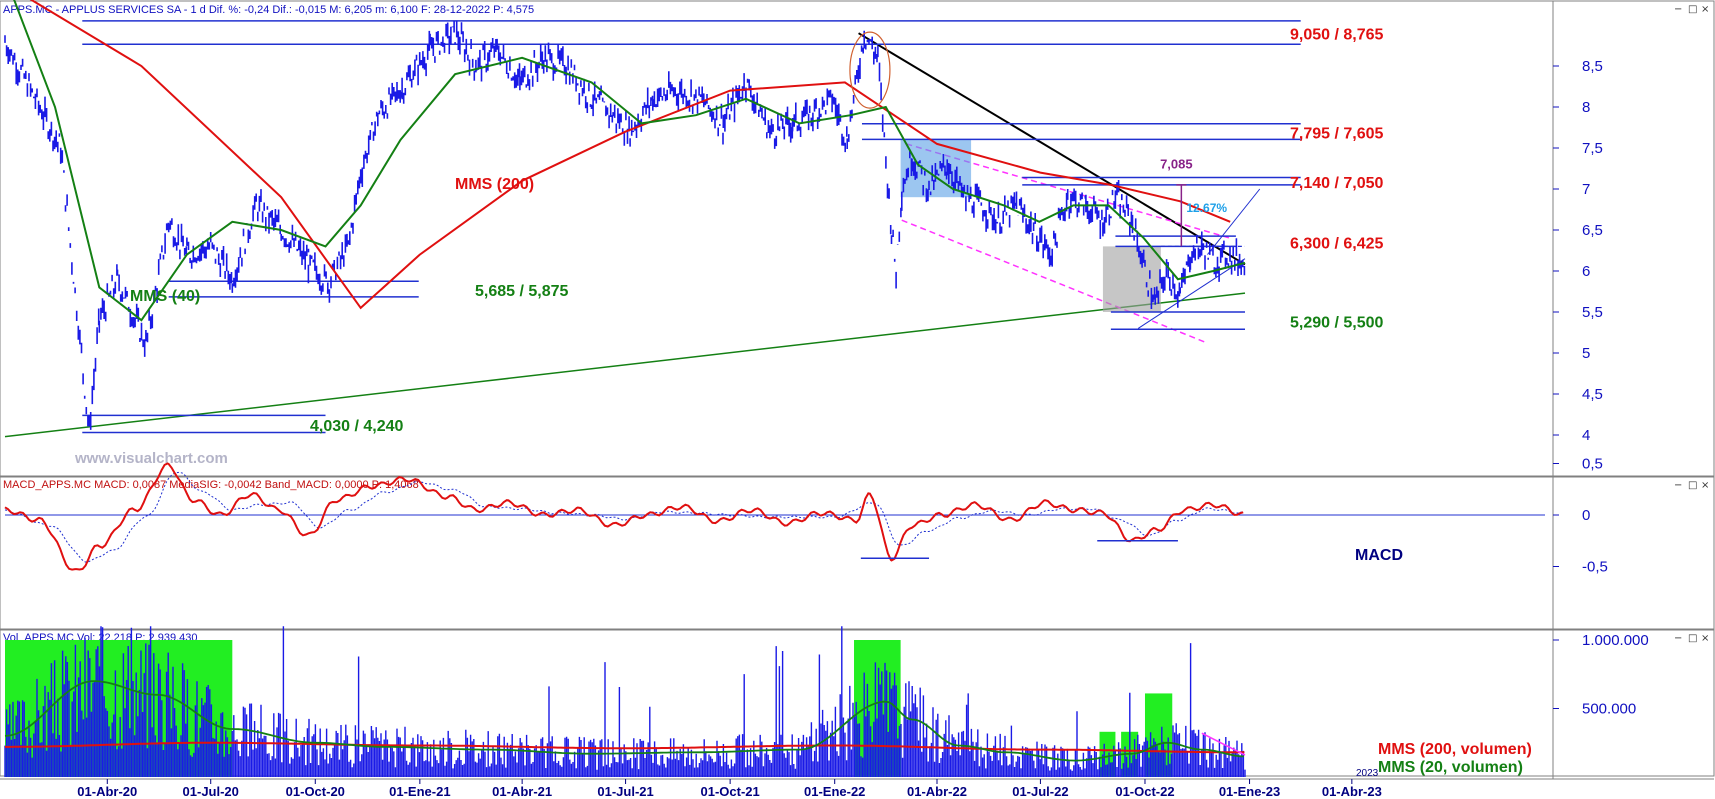  Describe the element at coordinates (1206, 208) in the screenshot. I see `percent-label: 12.67%` at that location.